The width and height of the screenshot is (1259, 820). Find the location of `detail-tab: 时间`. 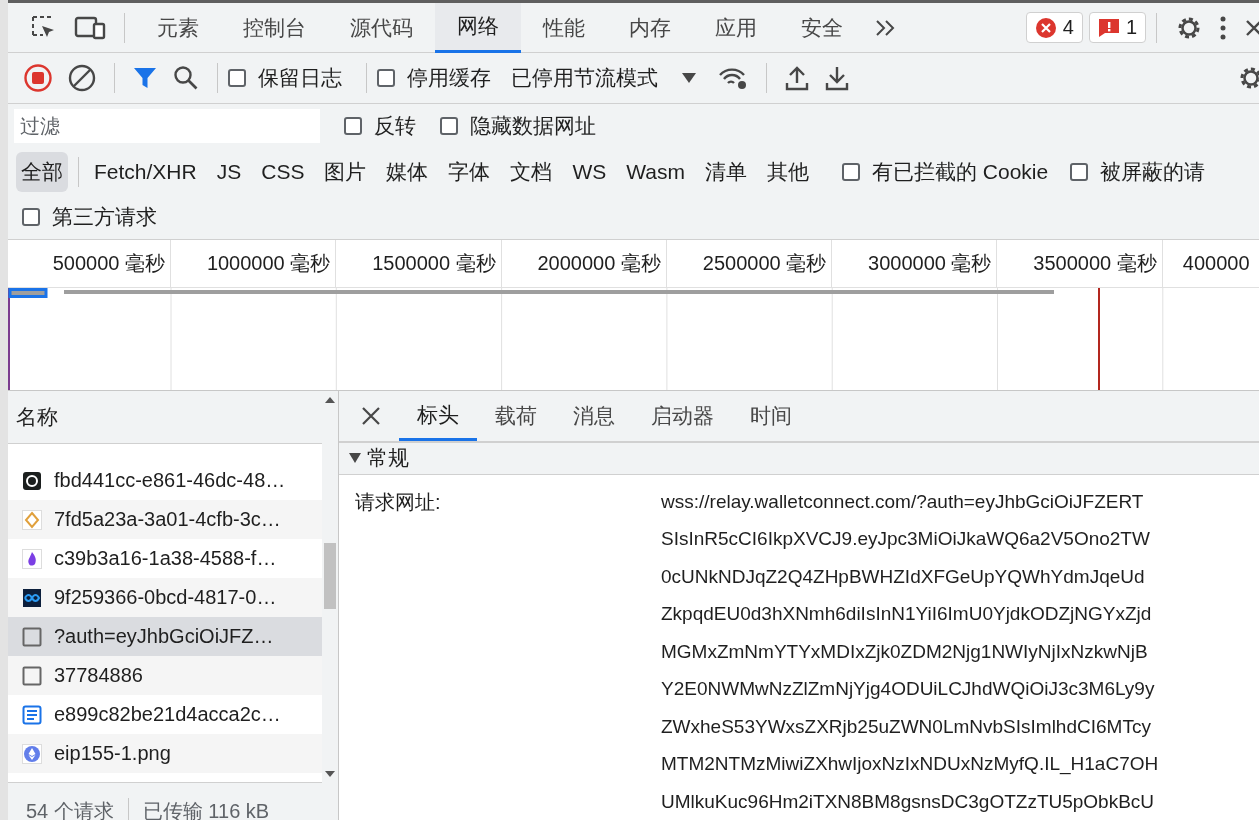

detail-tab: 时间 is located at coordinates (771, 416).